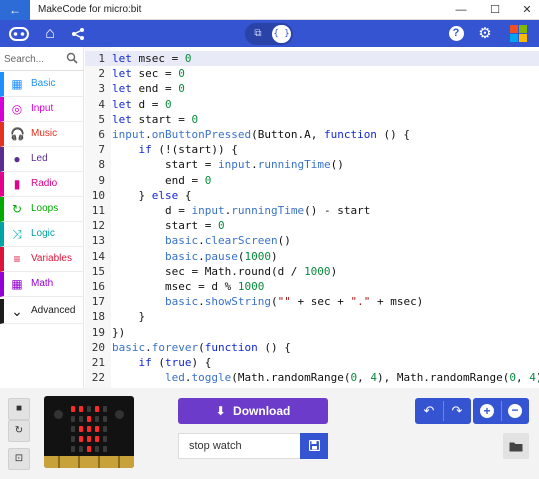  I want to click on code-line: 19}), so click(312, 332).